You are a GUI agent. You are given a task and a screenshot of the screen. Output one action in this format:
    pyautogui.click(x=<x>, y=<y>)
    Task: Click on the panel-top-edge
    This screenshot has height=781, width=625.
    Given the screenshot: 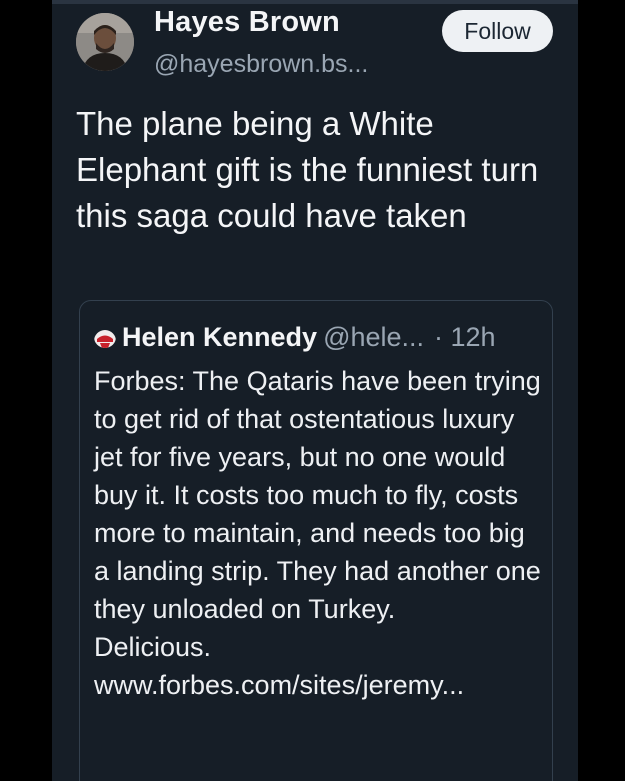 What is the action you would take?
    pyautogui.click(x=315, y=2)
    